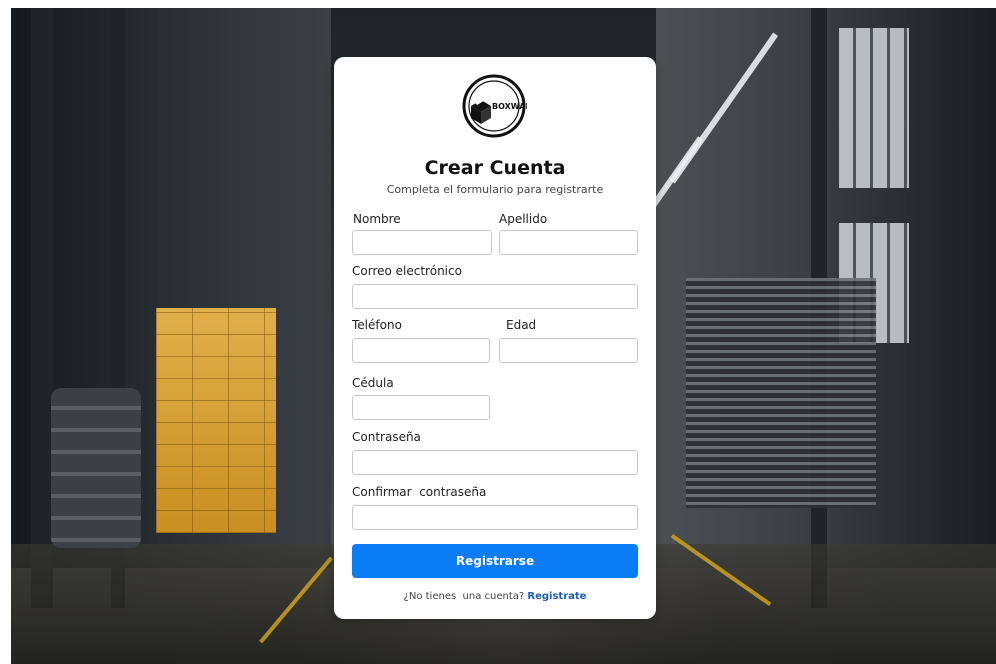  I want to click on password-field, so click(495, 462).